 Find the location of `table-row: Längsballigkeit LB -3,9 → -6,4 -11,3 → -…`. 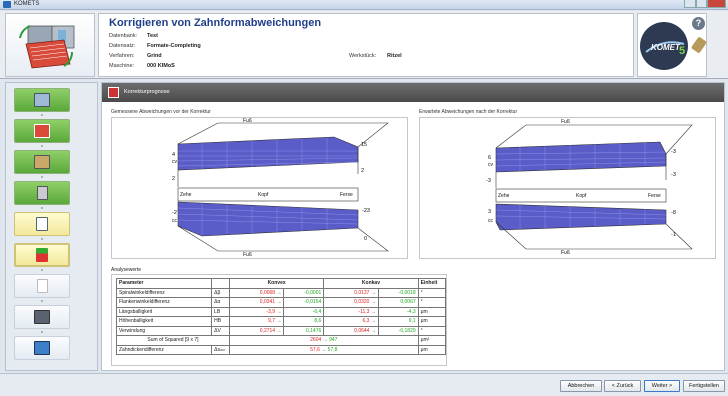

table-row: Längsballigkeit LB -3,9 → -6,4 -11,3 → -… is located at coordinates (281, 311).